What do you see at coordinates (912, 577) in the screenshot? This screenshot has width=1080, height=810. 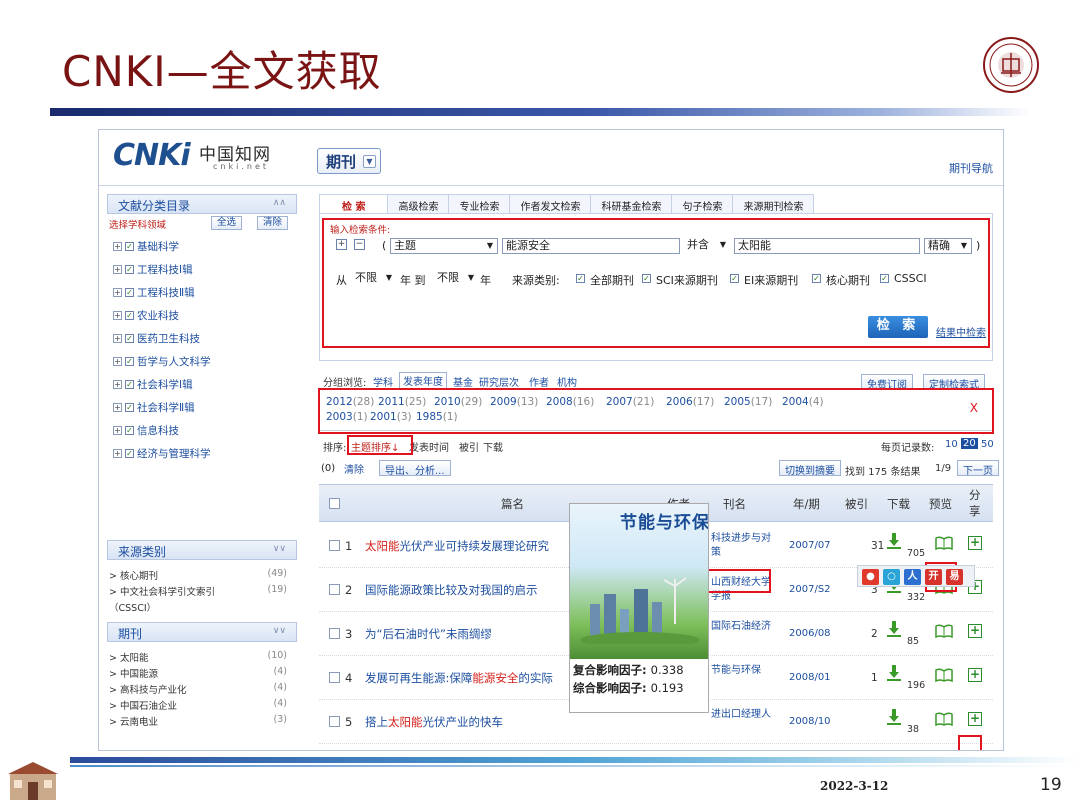 I see `renren-share-icon: 人` at bounding box center [912, 577].